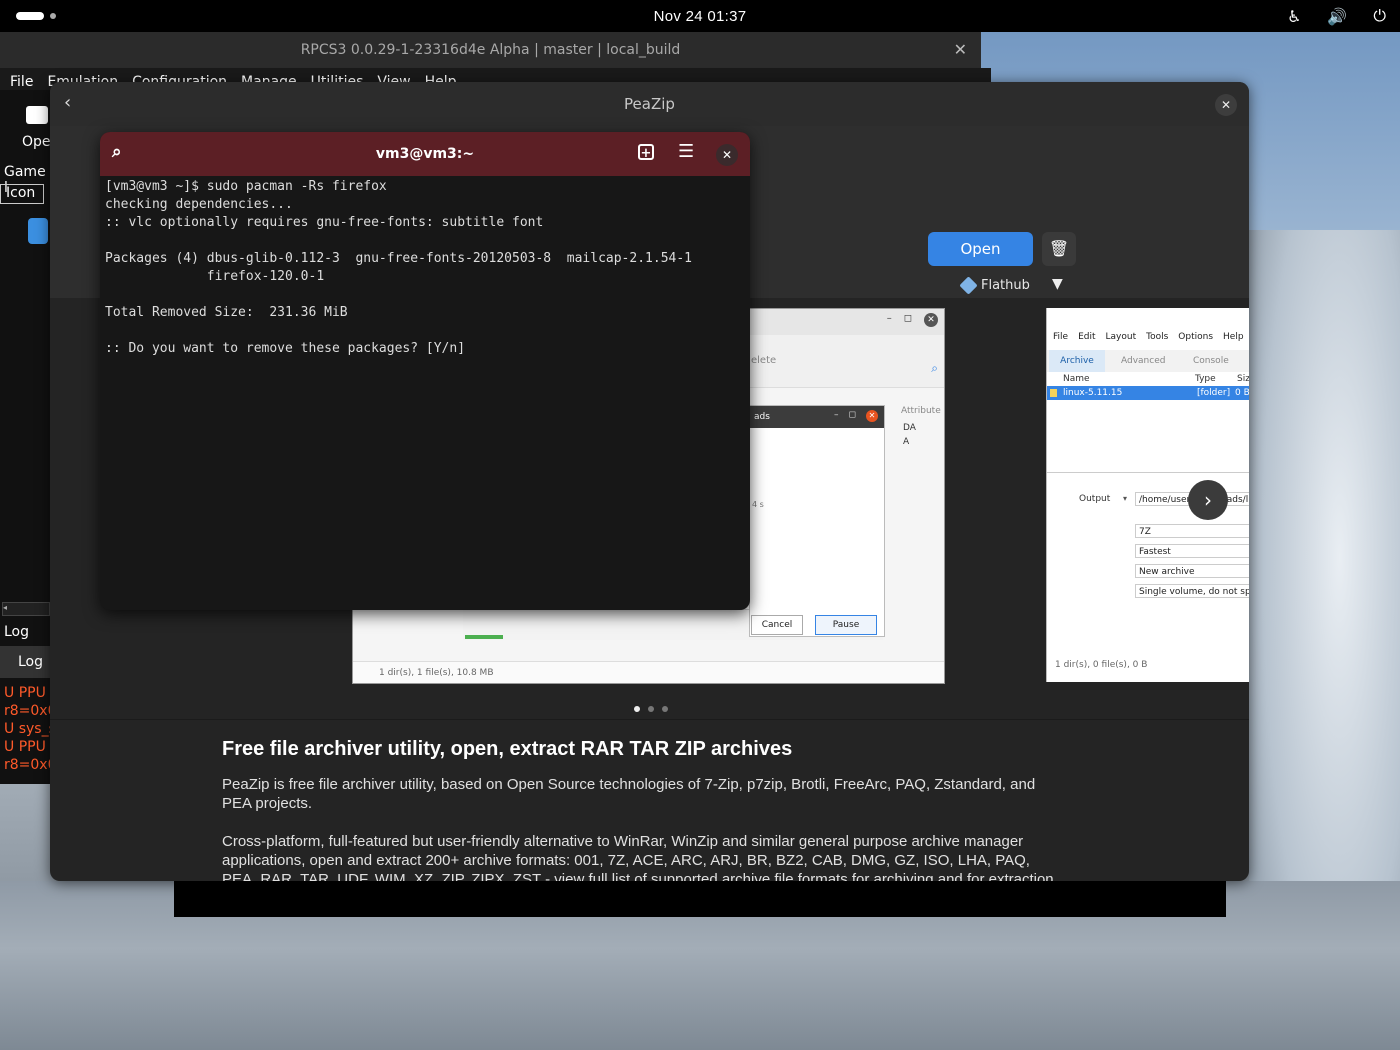 The width and height of the screenshot is (1400, 1050). Describe the element at coordinates (38, 231) in the screenshot. I see `game-icon` at that location.